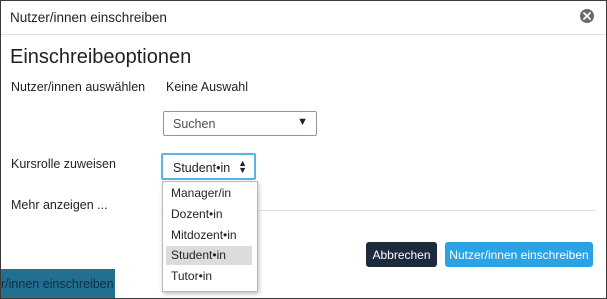  What do you see at coordinates (207, 87) in the screenshot?
I see `selection-status: Keine Auswahl` at bounding box center [207, 87].